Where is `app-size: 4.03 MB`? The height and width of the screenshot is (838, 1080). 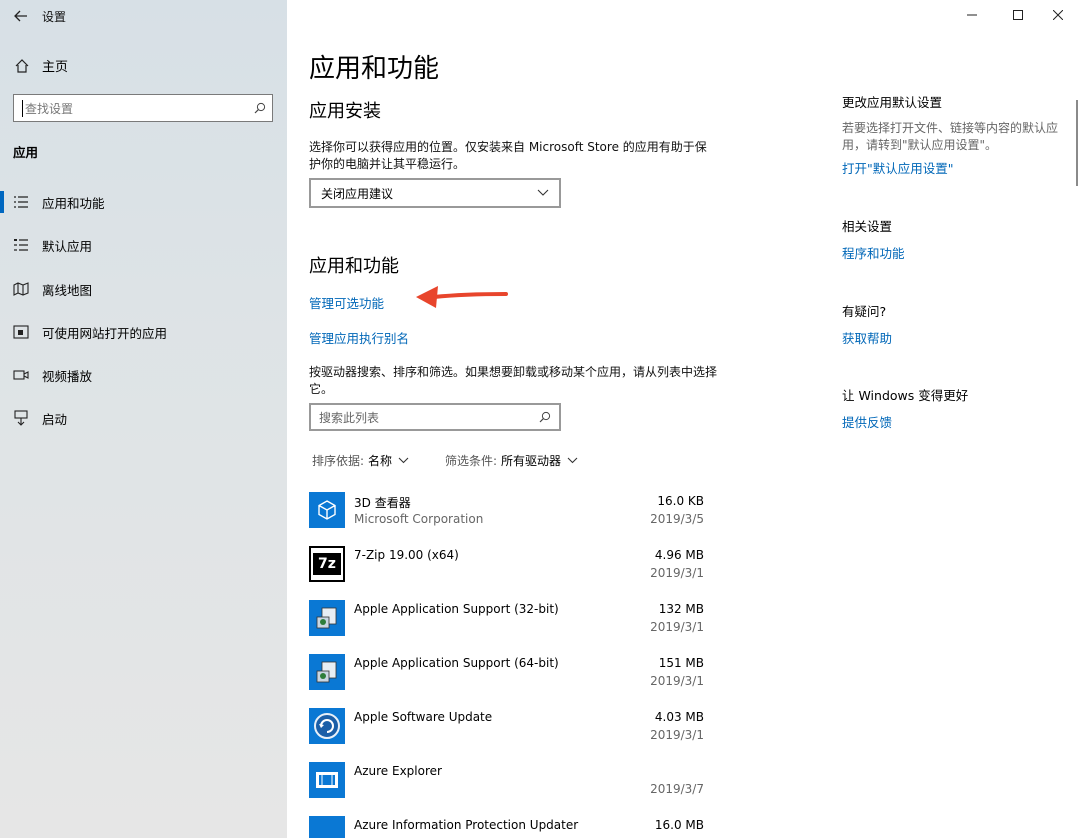
app-size: 4.03 MB is located at coordinates (679, 717).